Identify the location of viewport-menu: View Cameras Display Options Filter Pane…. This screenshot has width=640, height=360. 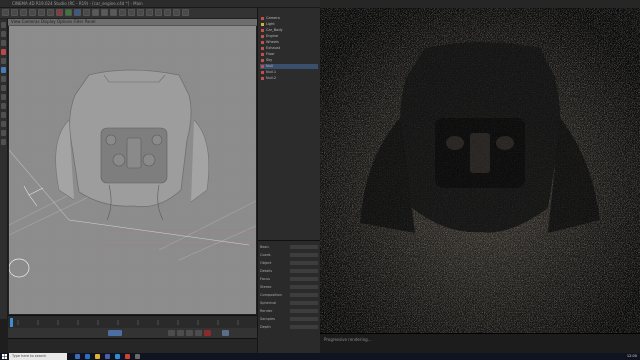
(53, 21).